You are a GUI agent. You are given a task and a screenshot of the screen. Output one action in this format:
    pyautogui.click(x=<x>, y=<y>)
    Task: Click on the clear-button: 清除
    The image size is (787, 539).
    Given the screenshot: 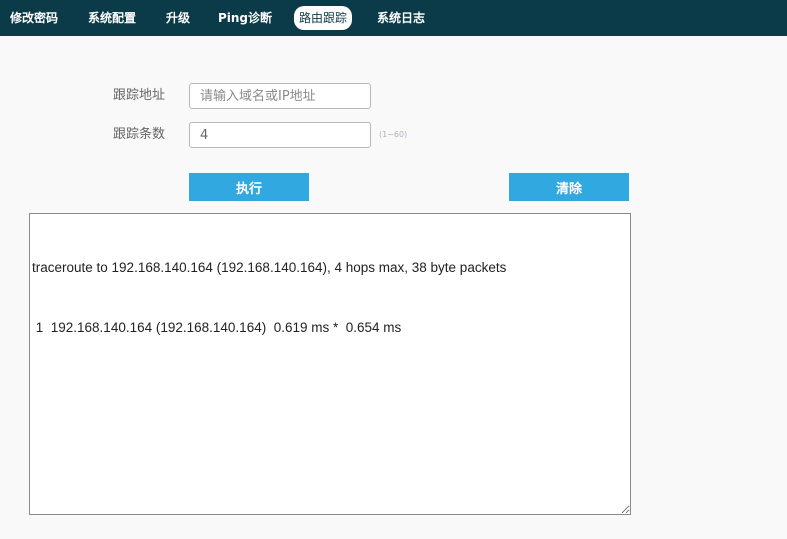 What is the action you would take?
    pyautogui.click(x=569, y=187)
    